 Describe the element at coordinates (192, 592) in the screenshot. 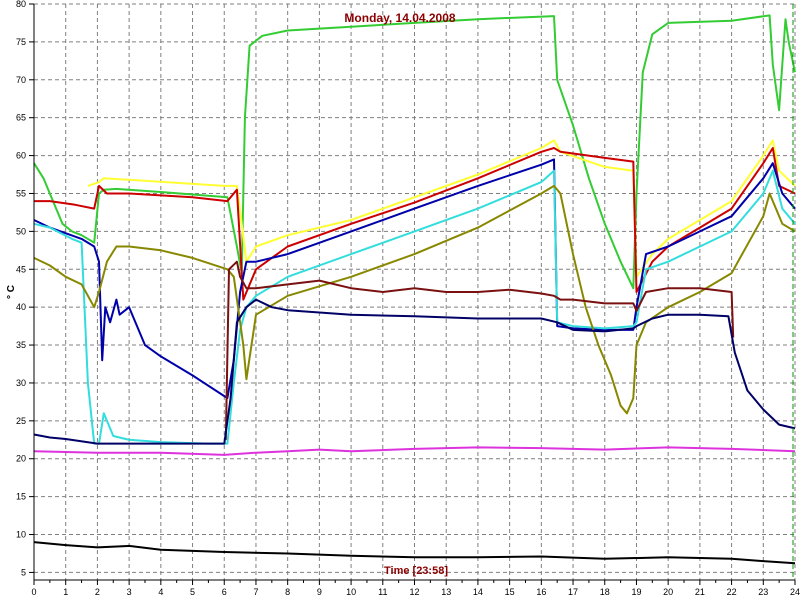

I see `x-tick-label: 5` at that location.